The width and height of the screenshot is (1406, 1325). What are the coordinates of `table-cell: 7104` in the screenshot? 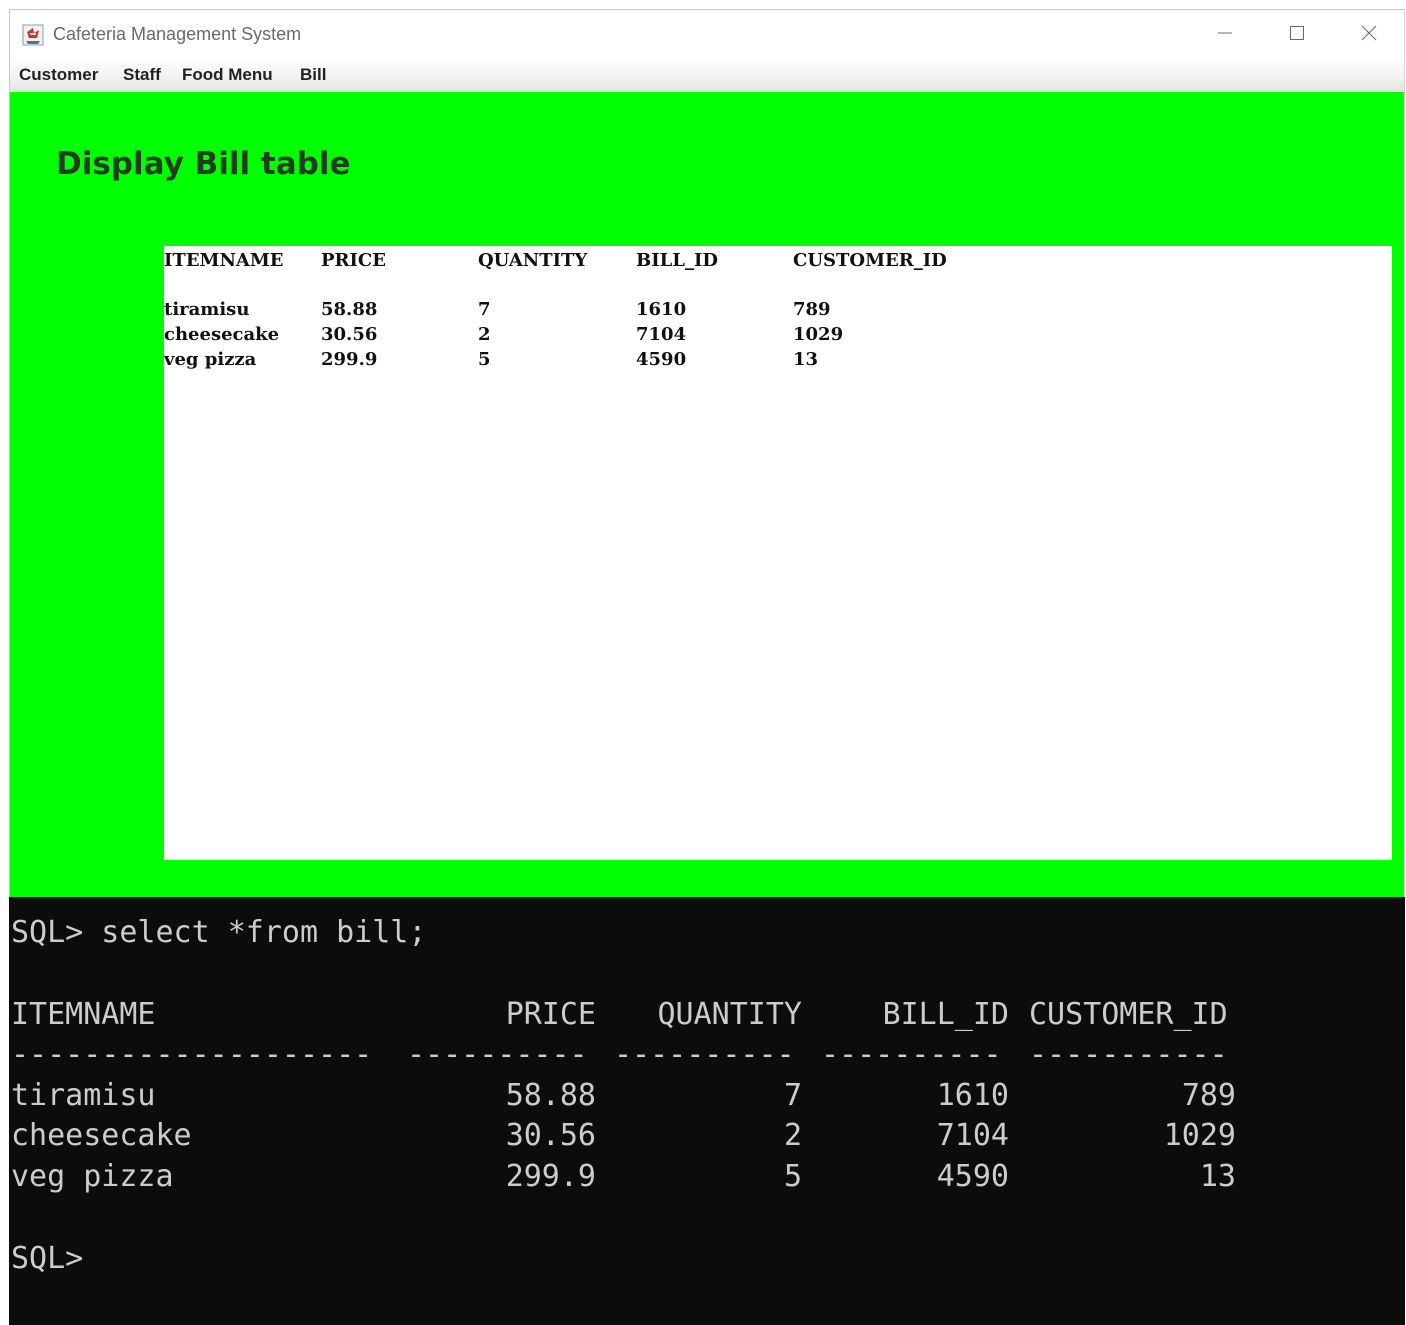 It's located at (661, 334).